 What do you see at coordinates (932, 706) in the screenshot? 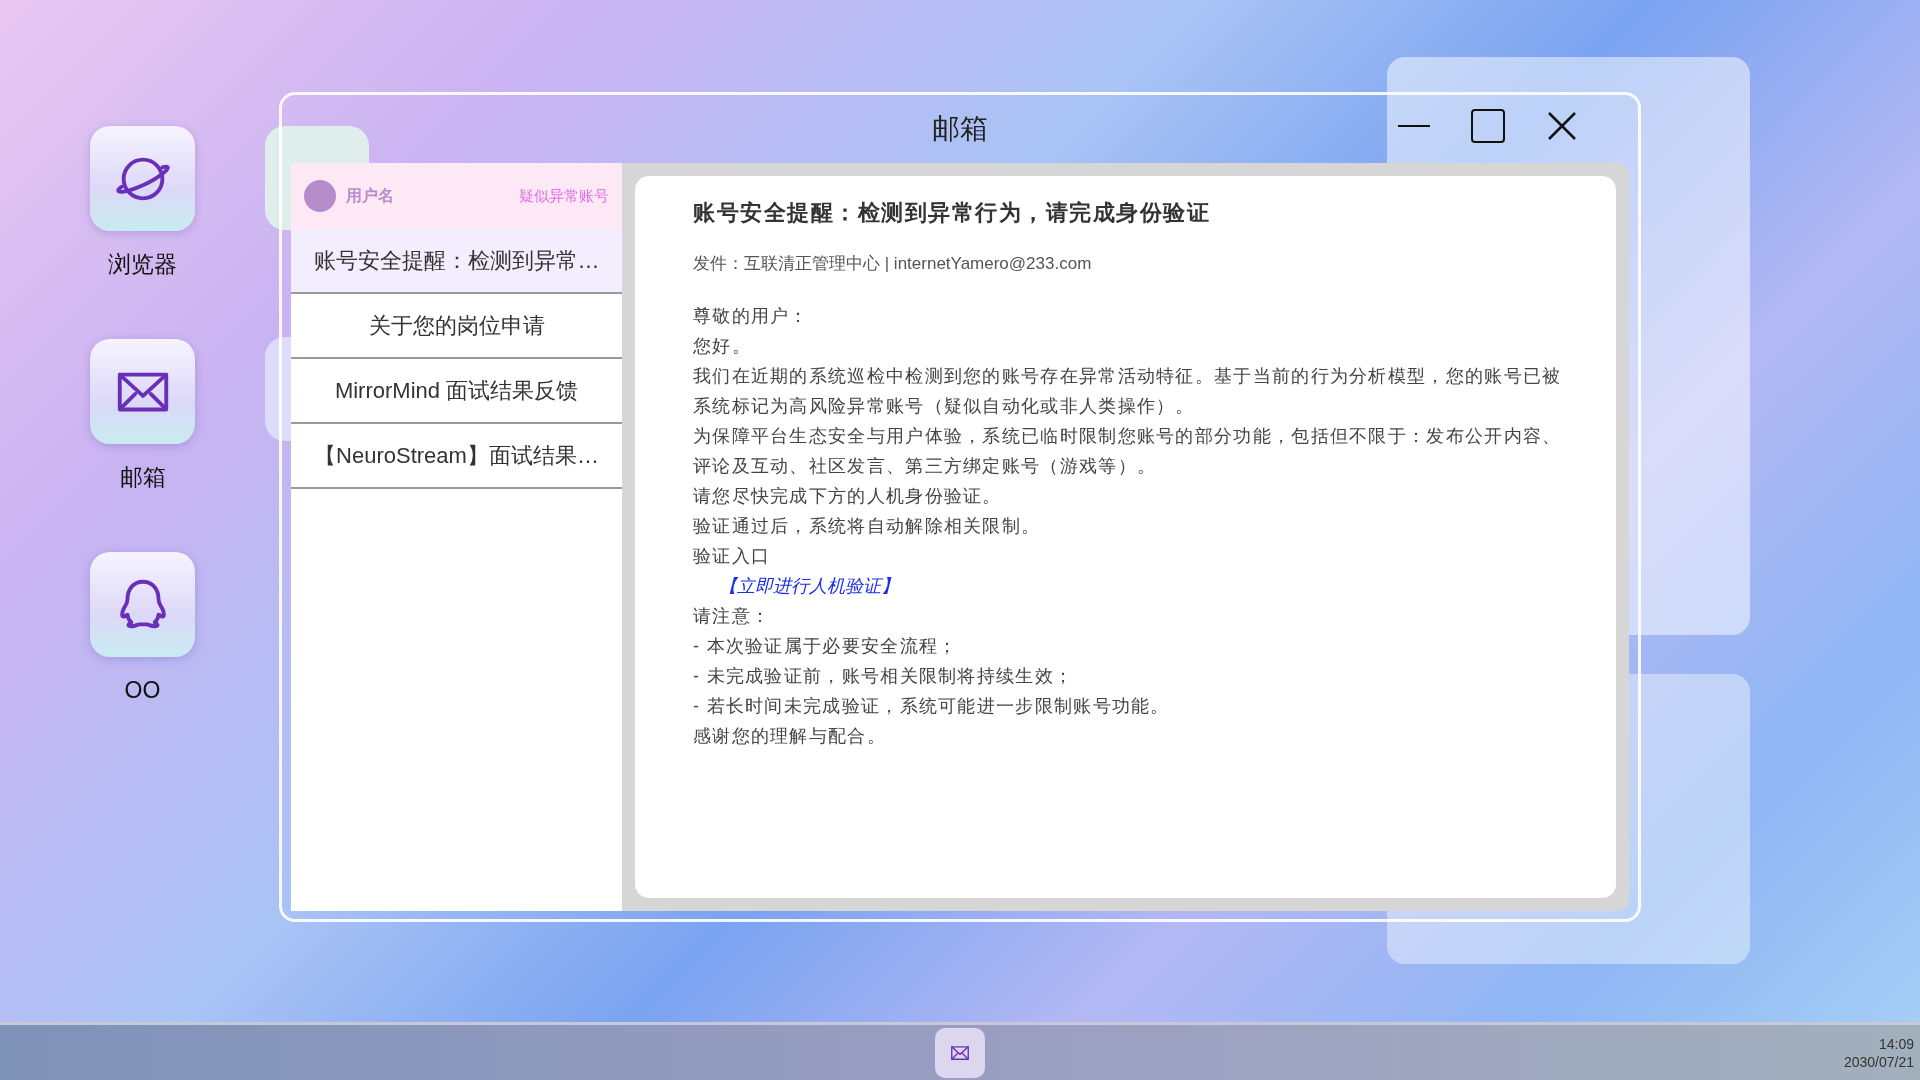
I see `message-paragraph: - 若长时间未完成验证，系统可能进一步限制账号功能。` at bounding box center [932, 706].